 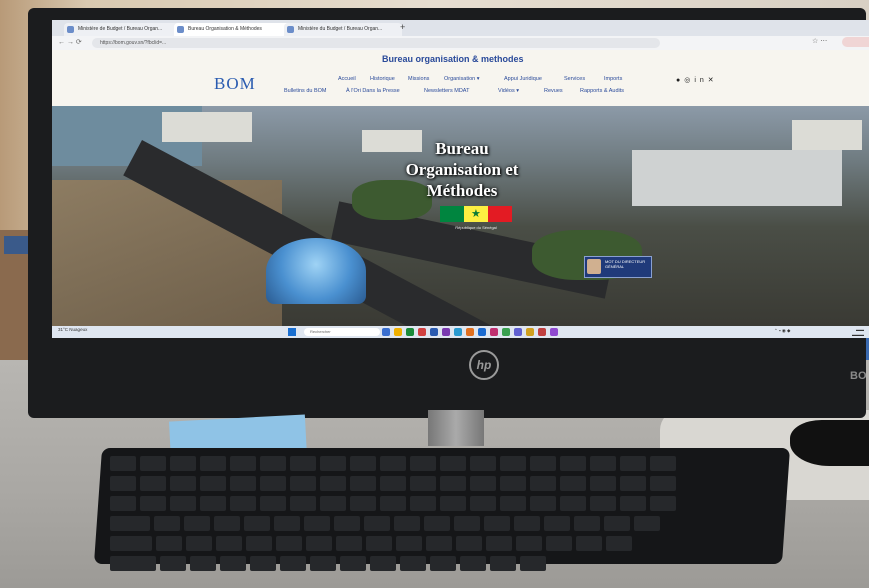 What do you see at coordinates (418, 79) in the screenshot?
I see `nav-item: Missions` at bounding box center [418, 79].